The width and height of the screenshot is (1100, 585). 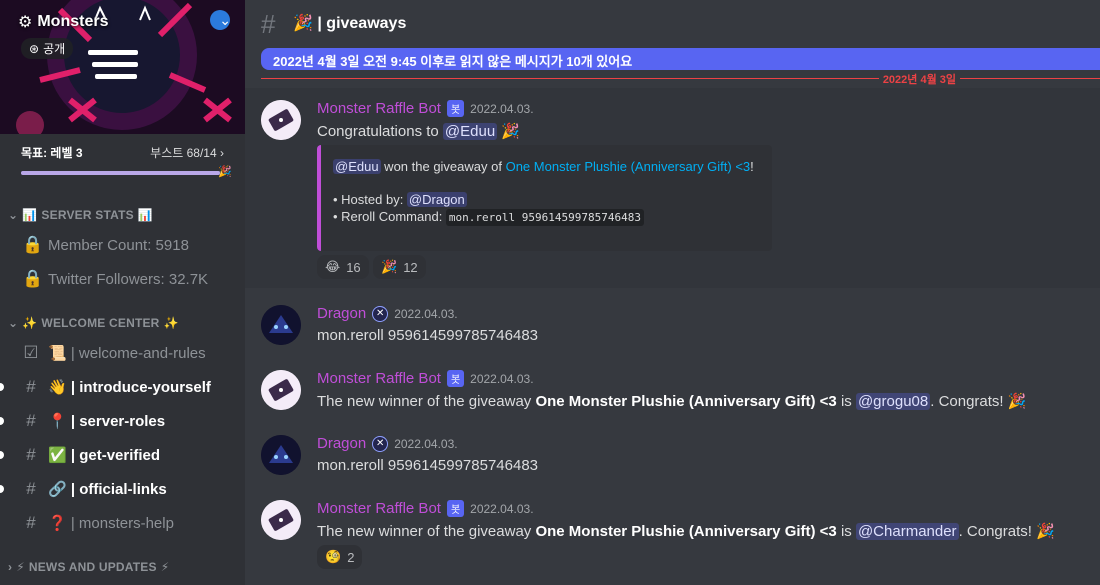 I want to click on message-text: . Congrats! 🎉, so click(x=978, y=401).